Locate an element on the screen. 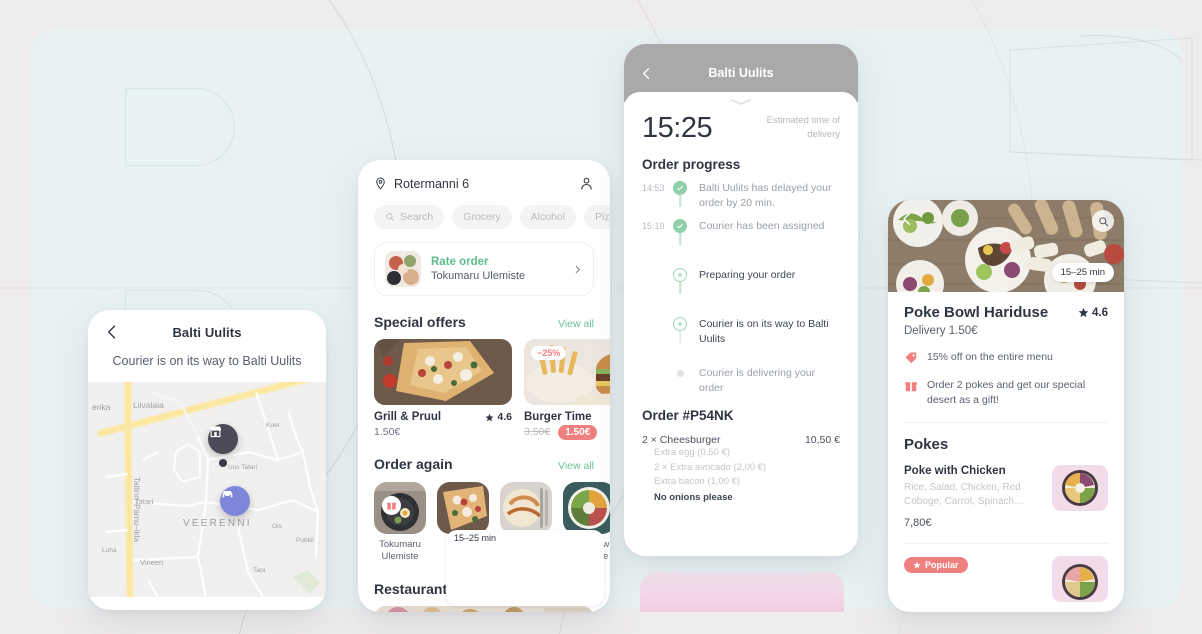 This screenshot has height=634, width=1202. promo-discount: 15% off on the entire menu is located at coordinates (1006, 357).